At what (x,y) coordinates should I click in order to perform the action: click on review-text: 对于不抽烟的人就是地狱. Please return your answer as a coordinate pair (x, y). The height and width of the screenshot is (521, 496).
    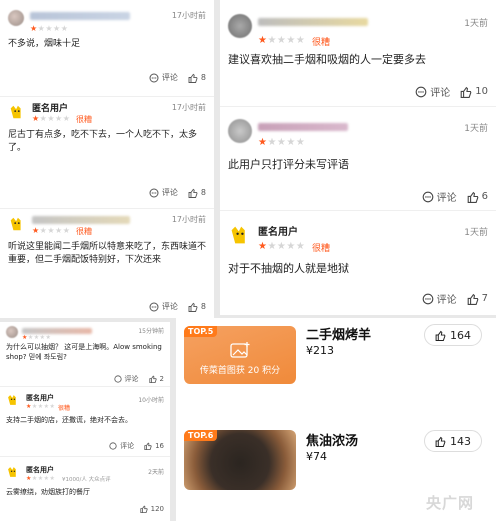
    Looking at the image, I should click on (288, 268).